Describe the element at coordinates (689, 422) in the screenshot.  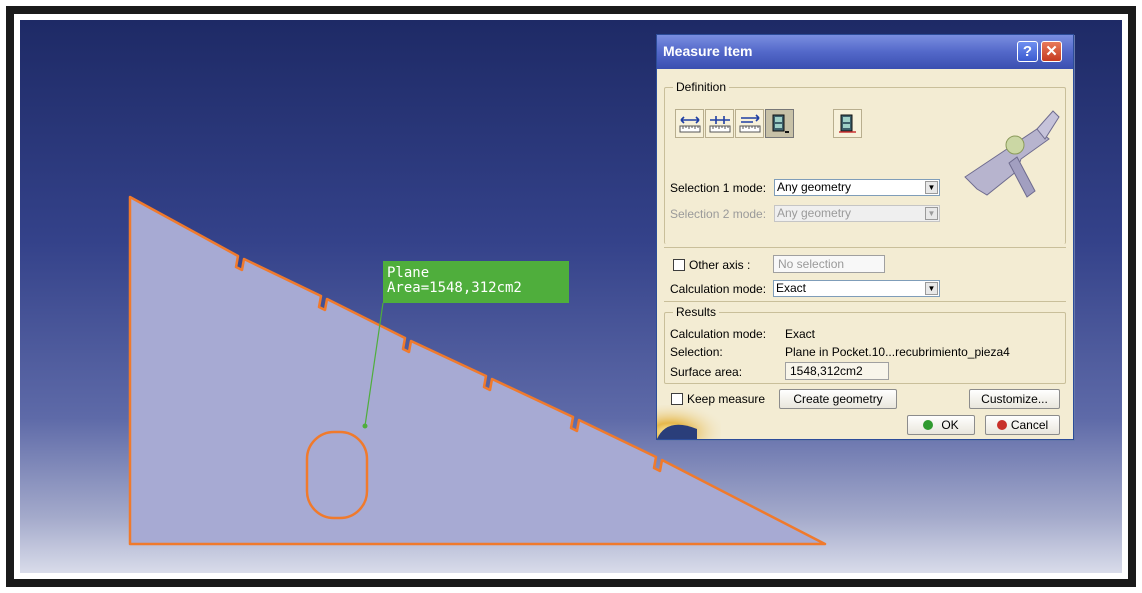
I see `earth-logo-icon` at that location.